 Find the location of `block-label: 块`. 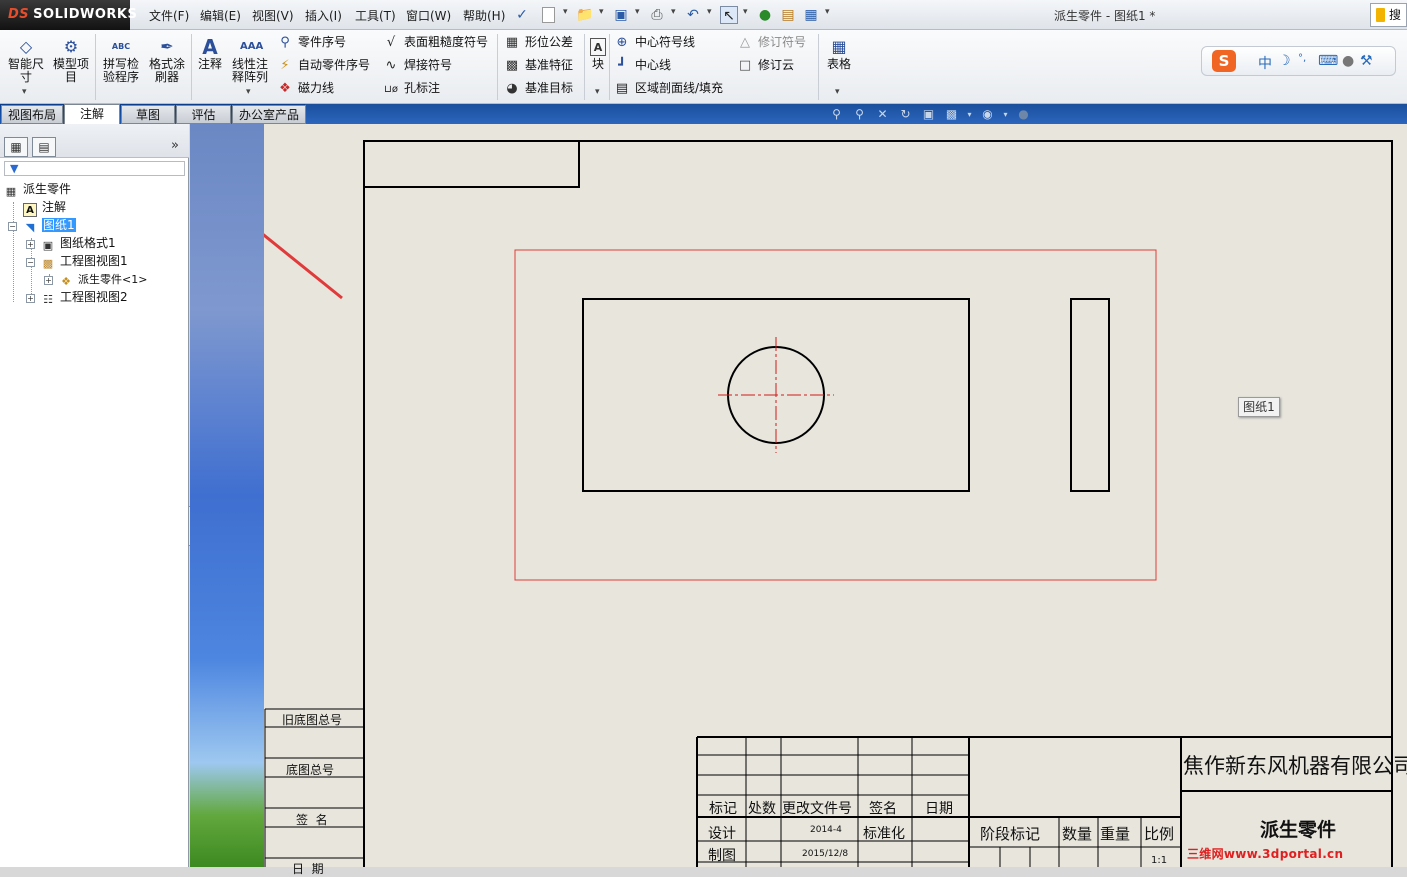

block-label: 块 is located at coordinates (597, 64).